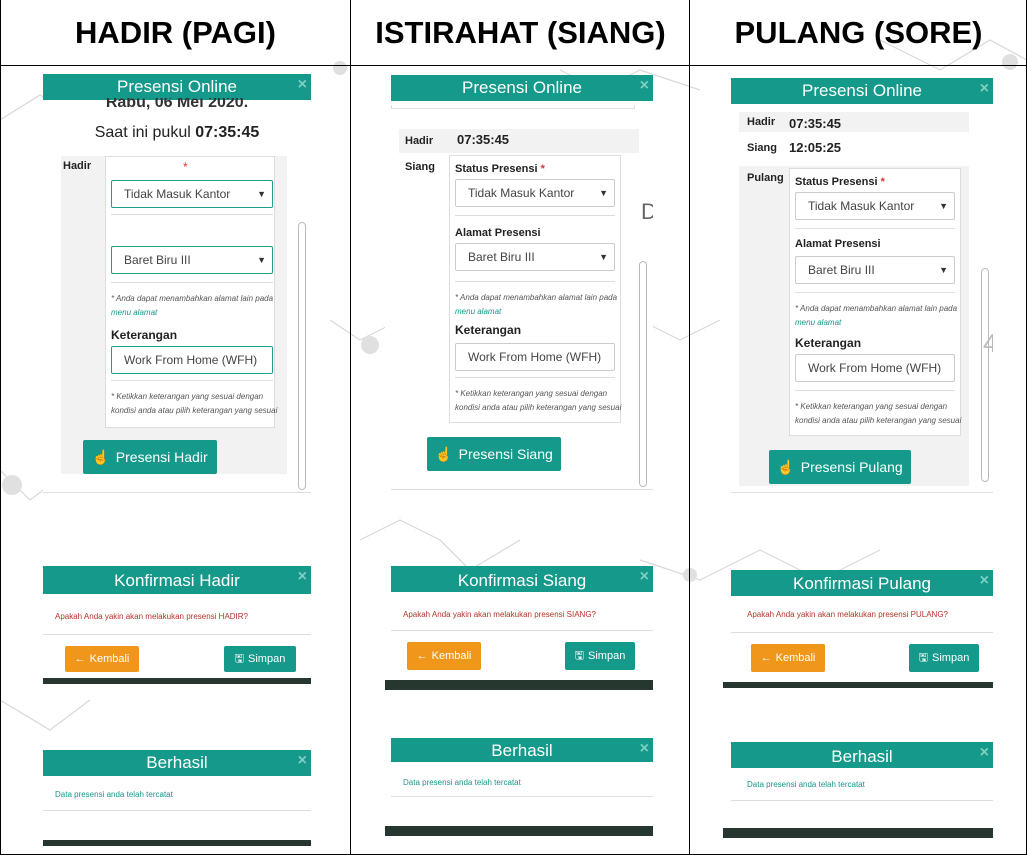 The width and height of the screenshot is (1027, 855). Describe the element at coordinates (177, 133) in the screenshot. I see `current-time-line: Saat ini pukul 07:35:45` at that location.